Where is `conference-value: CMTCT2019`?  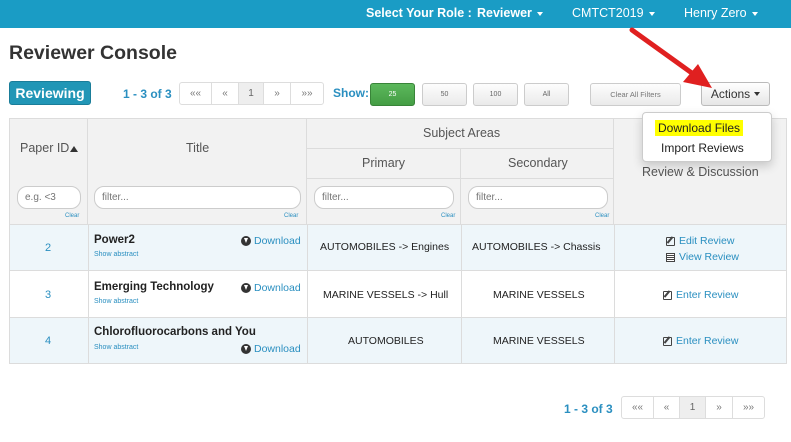
conference-value: CMTCT2019 is located at coordinates (608, 13).